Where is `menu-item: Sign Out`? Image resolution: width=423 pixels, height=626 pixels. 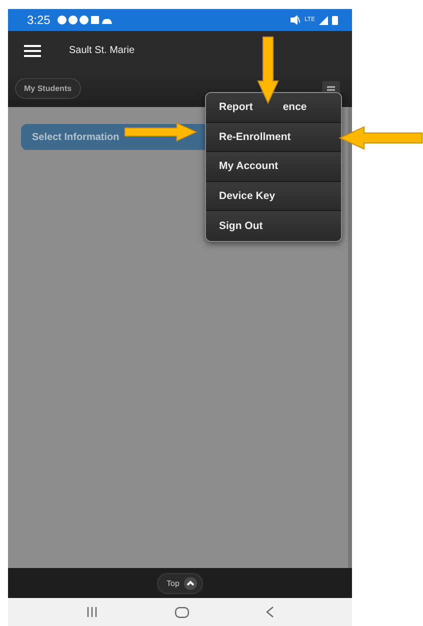
menu-item: Sign Out is located at coordinates (273, 226).